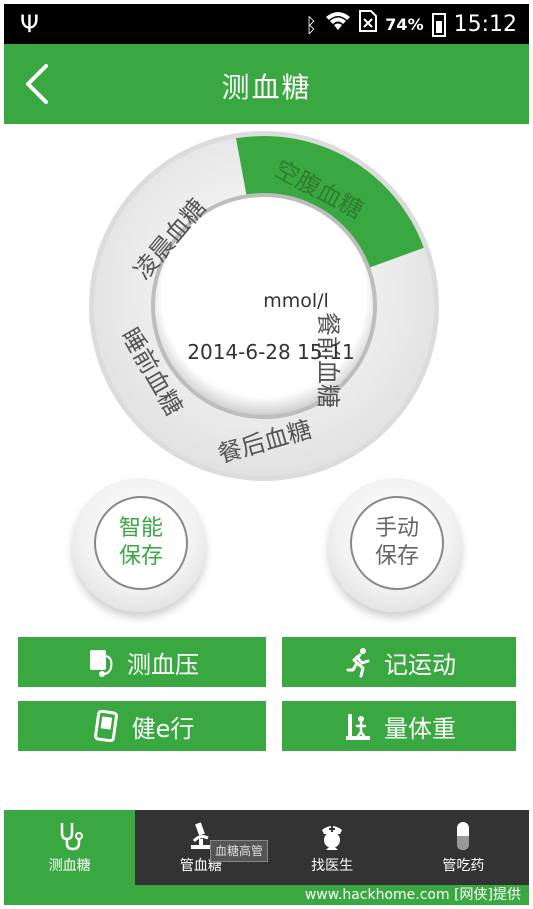  I want to click on running-icon, so click(358, 663).